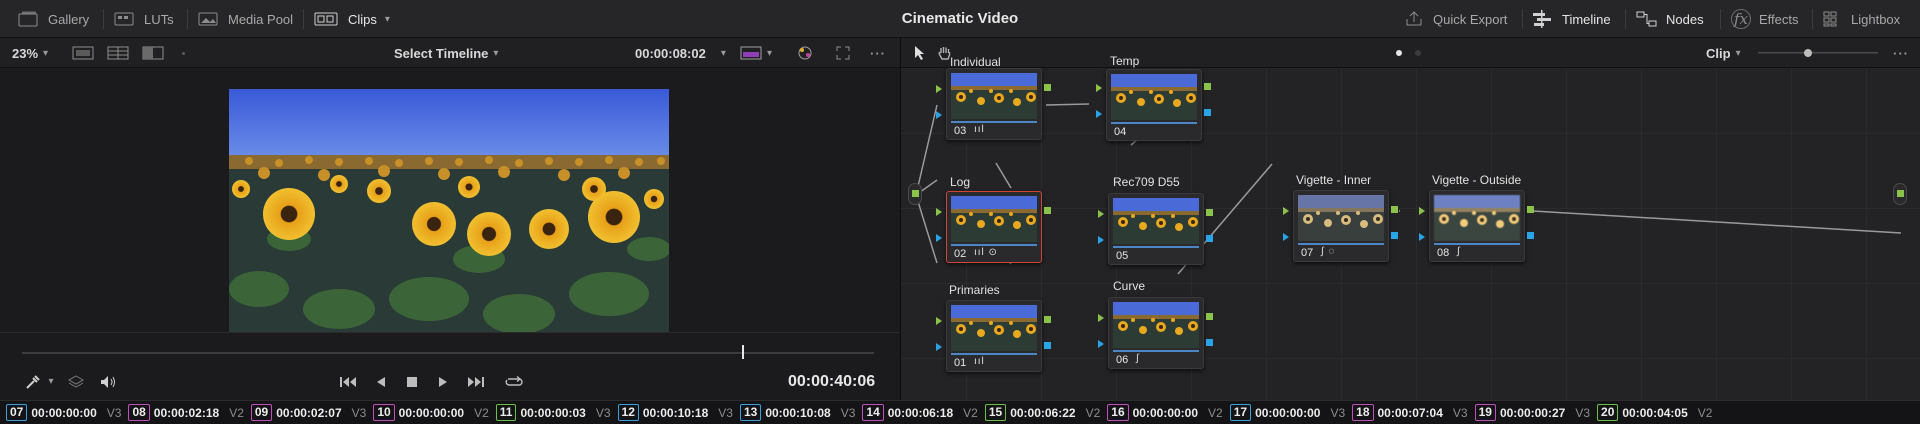 This screenshot has width=1920, height=424. I want to click on clip-item: 18 00:00:07:04 V3, so click(1410, 412).